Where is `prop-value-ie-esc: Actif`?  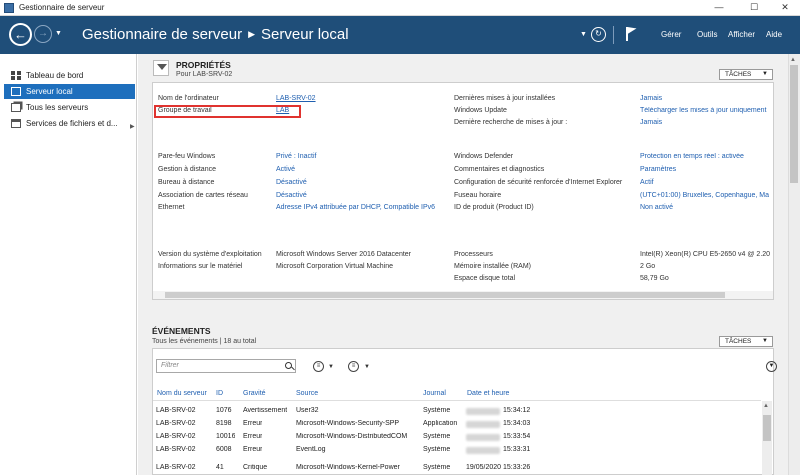
prop-value-ie-esc: Actif is located at coordinates (647, 182).